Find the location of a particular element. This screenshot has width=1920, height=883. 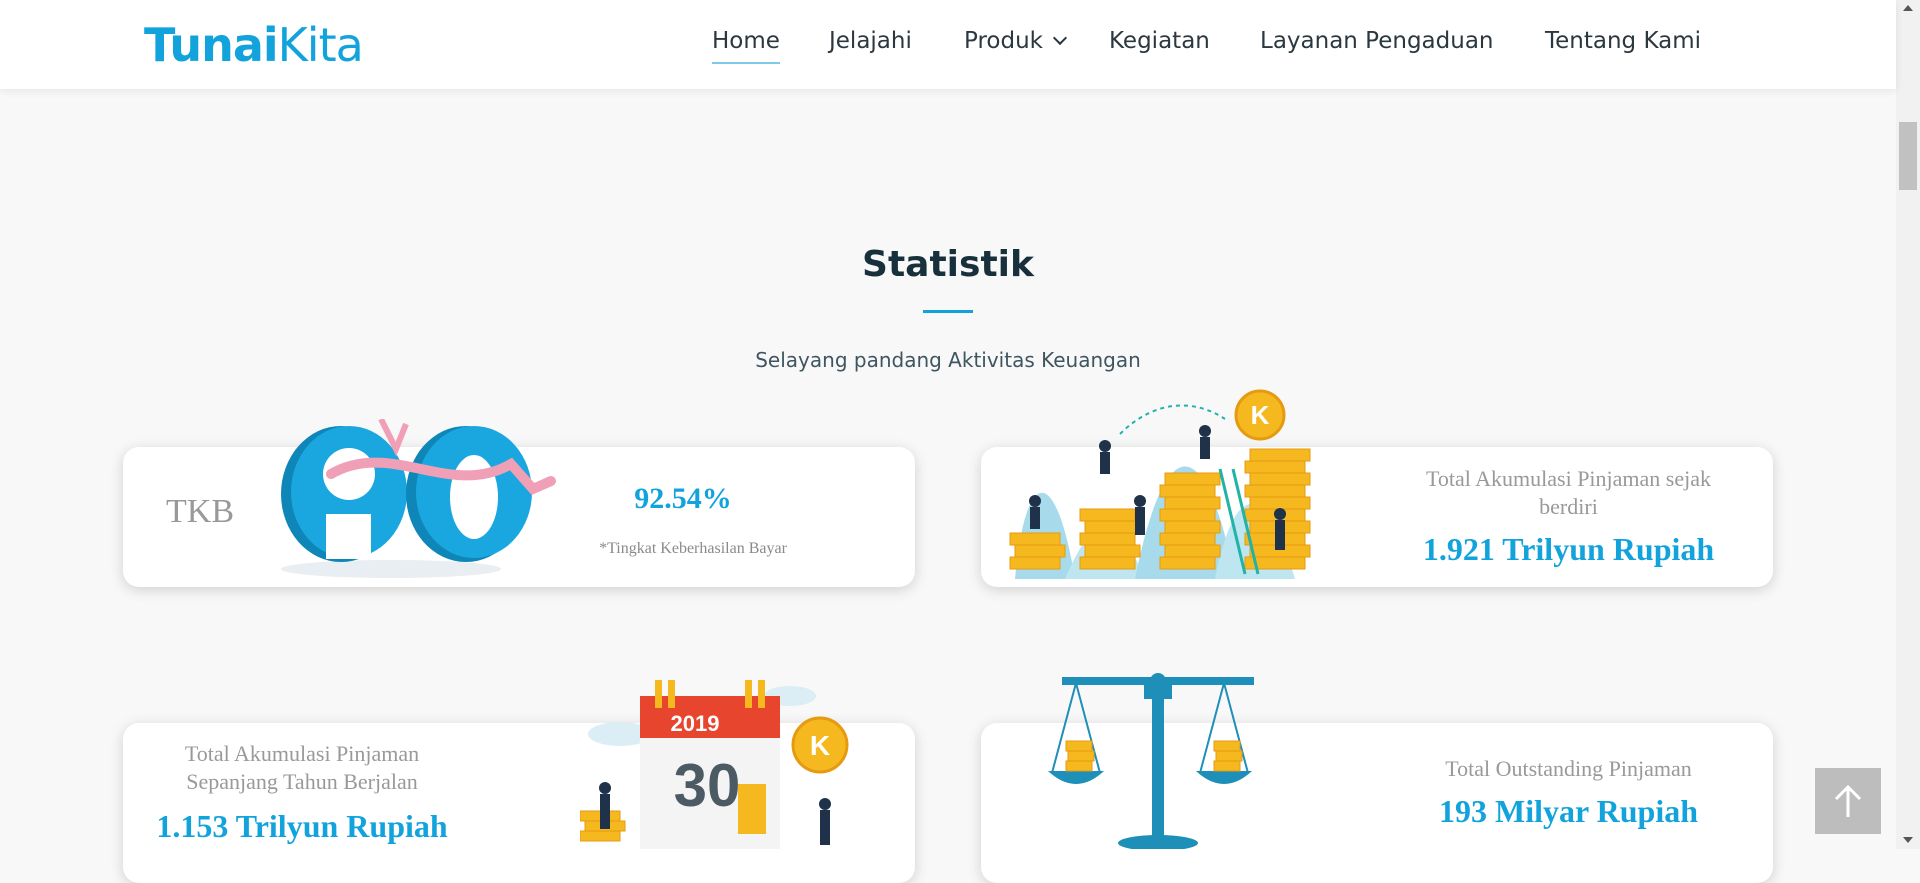

balance-scale-illustration is located at coordinates (1151, 761).